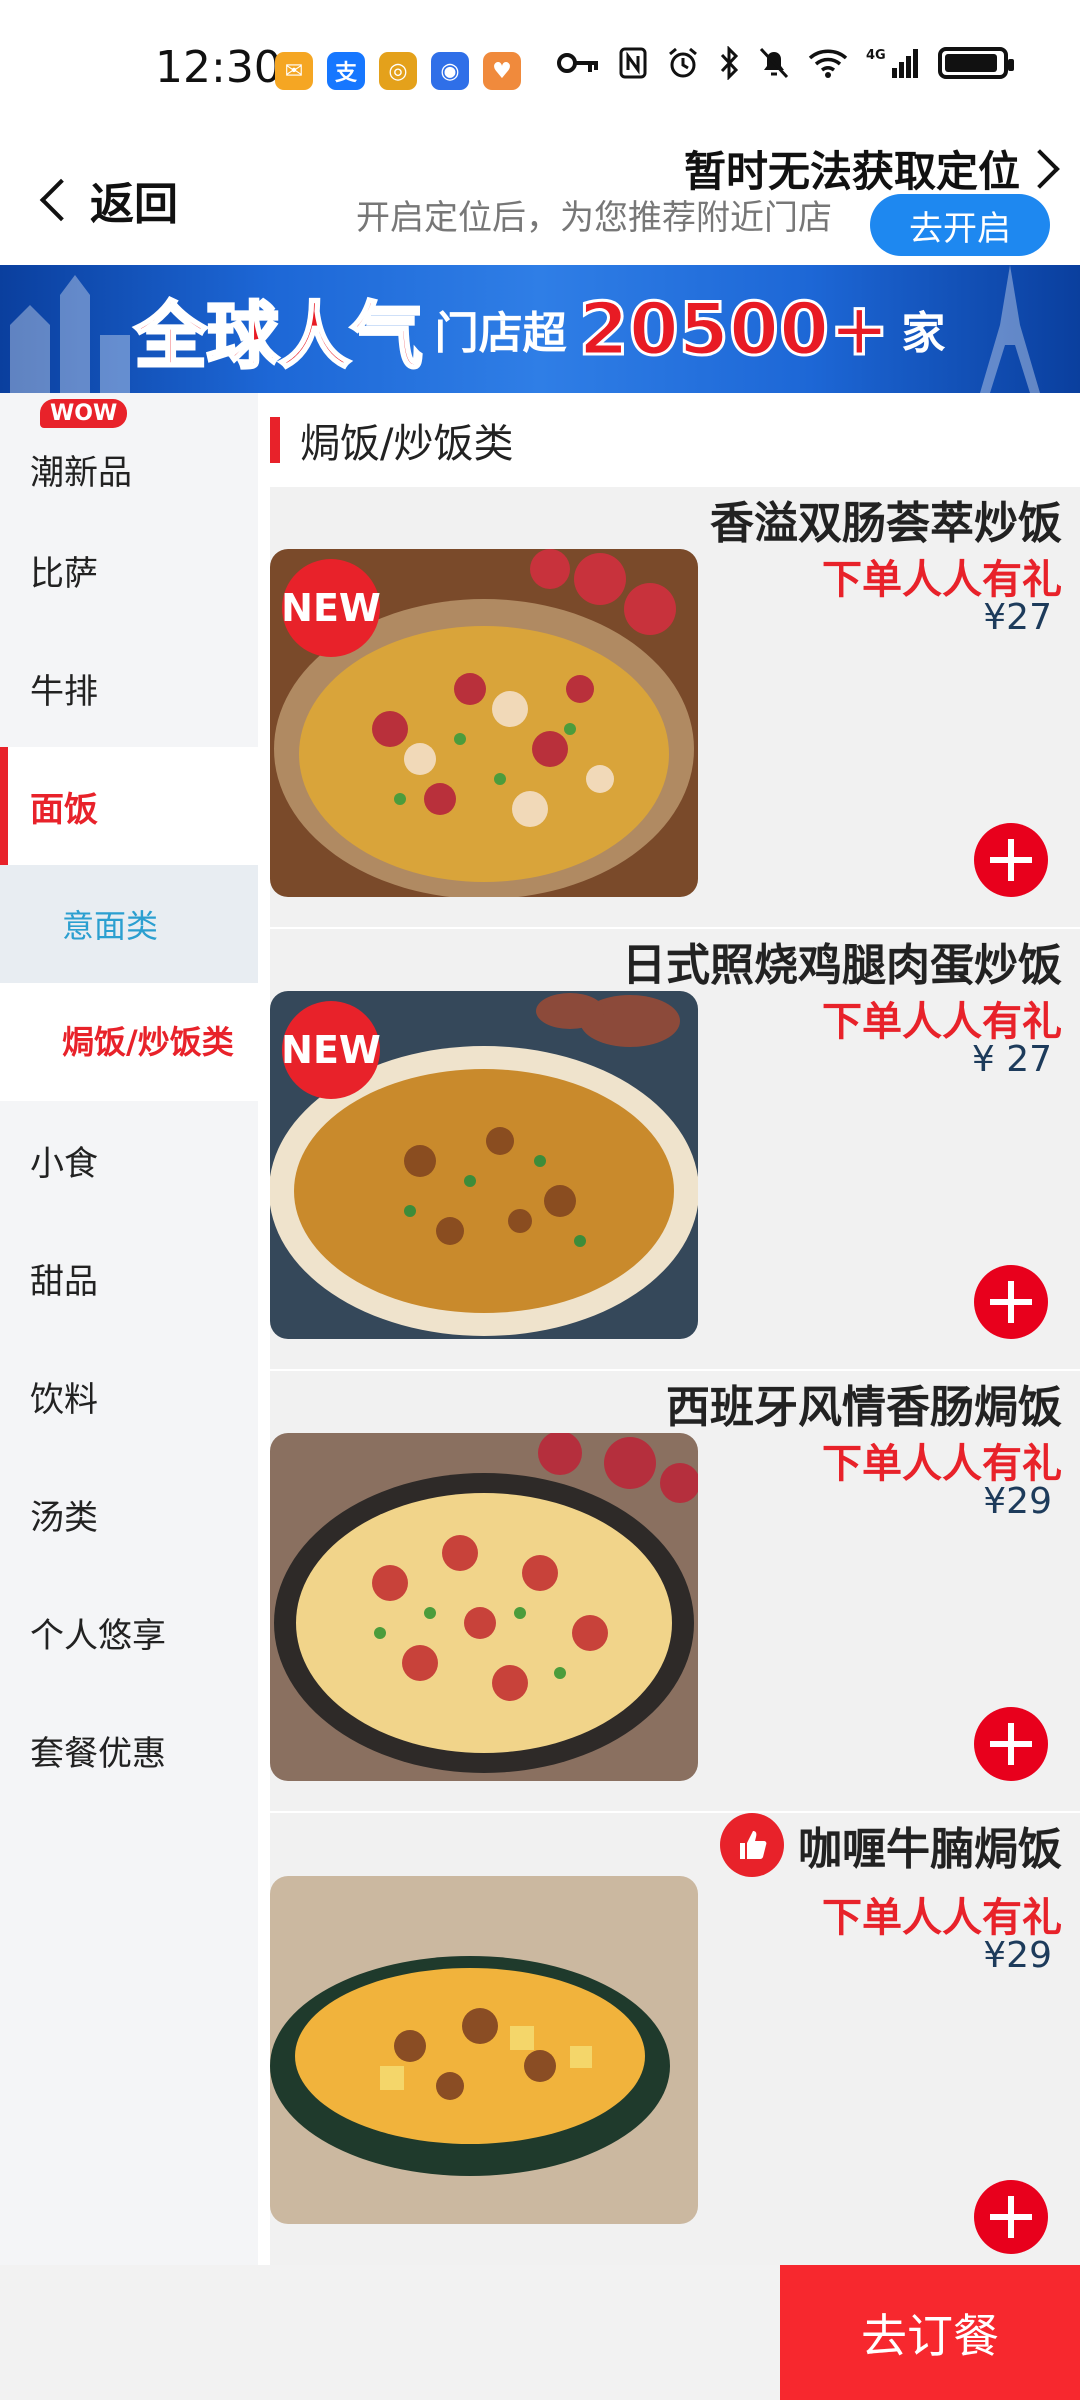  Describe the element at coordinates (129, 570) in the screenshot. I see `sidebar-item-pizza: 比萨` at that location.